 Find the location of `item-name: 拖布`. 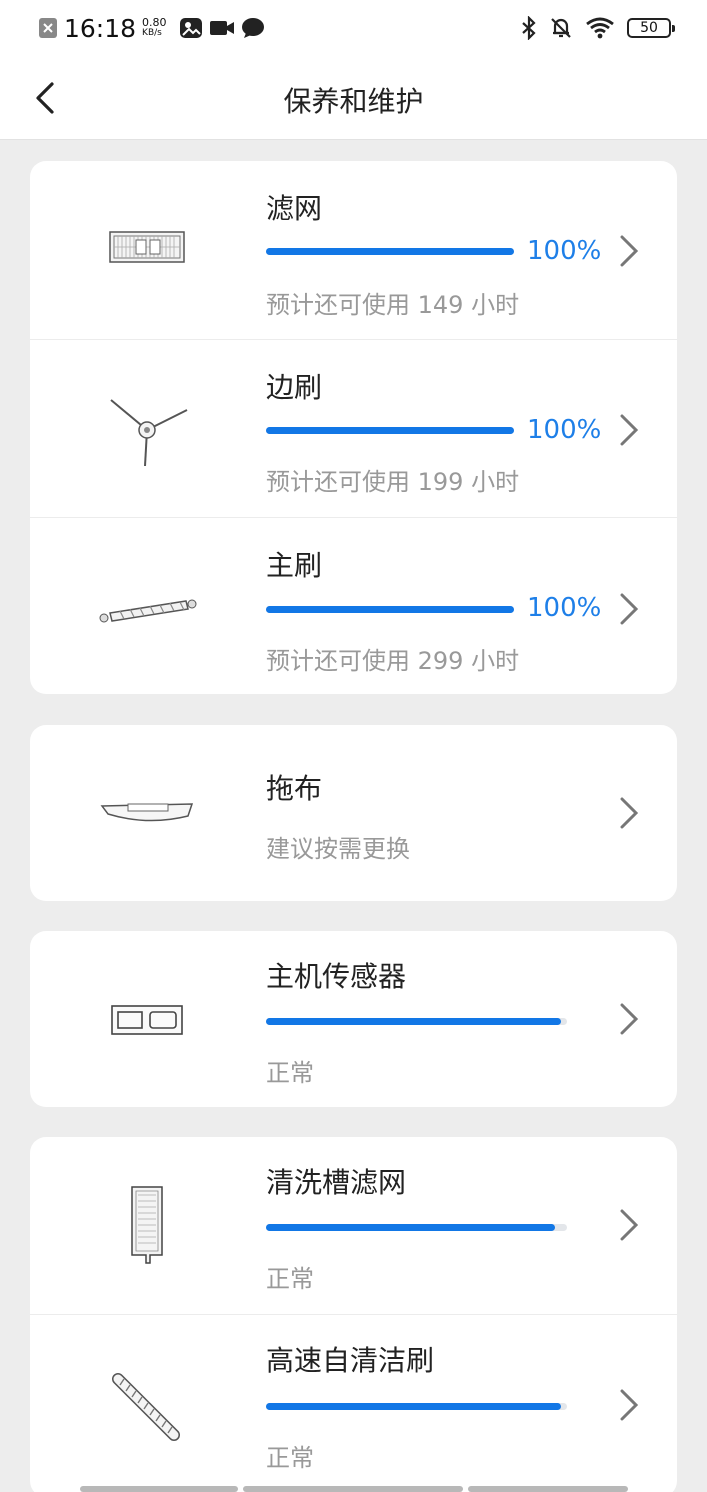

item-name: 拖布 is located at coordinates (294, 788).